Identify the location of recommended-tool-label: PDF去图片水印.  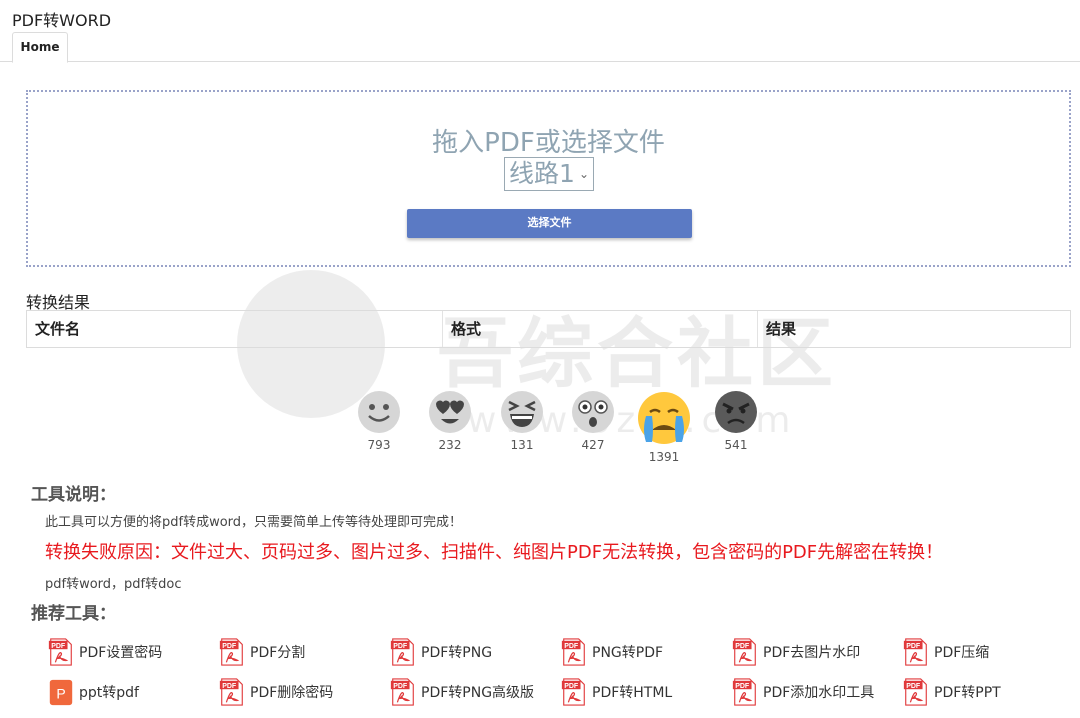
(812, 653).